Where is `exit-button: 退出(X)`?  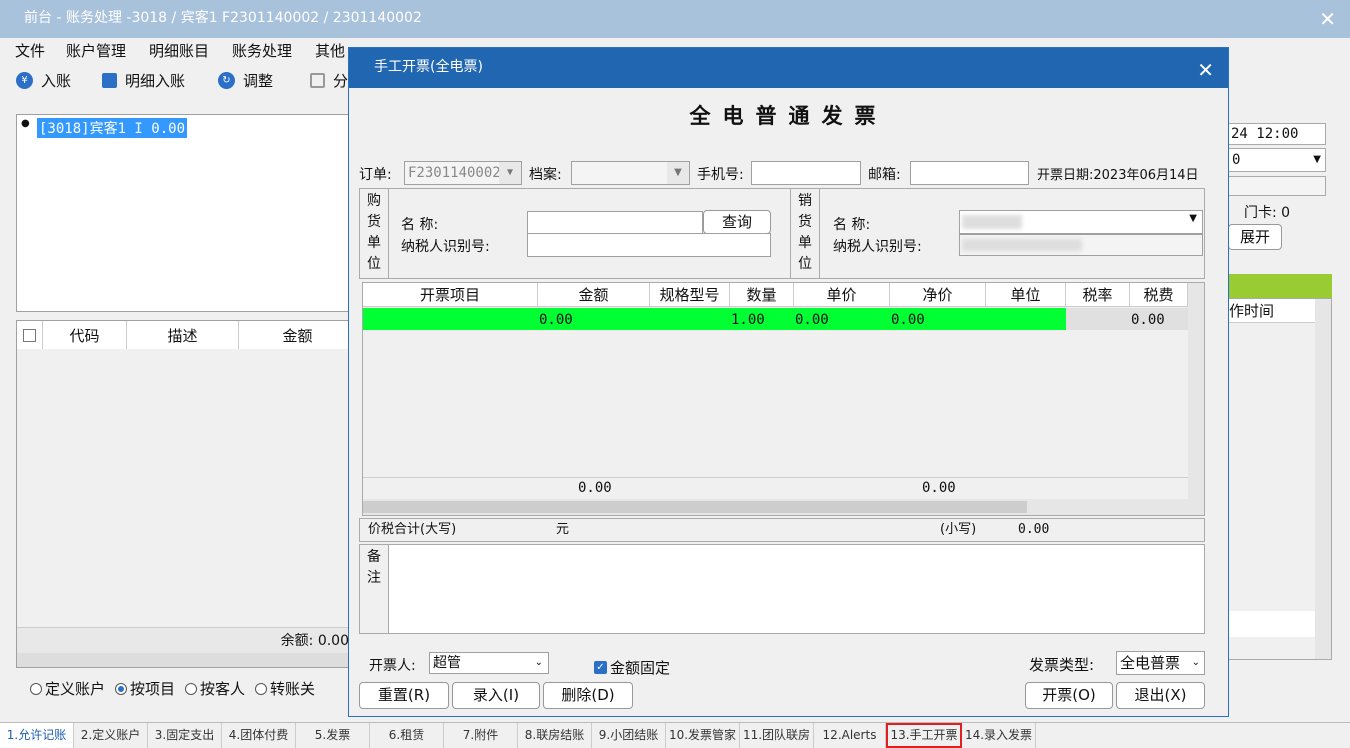 exit-button: 退出(X) is located at coordinates (1160, 695).